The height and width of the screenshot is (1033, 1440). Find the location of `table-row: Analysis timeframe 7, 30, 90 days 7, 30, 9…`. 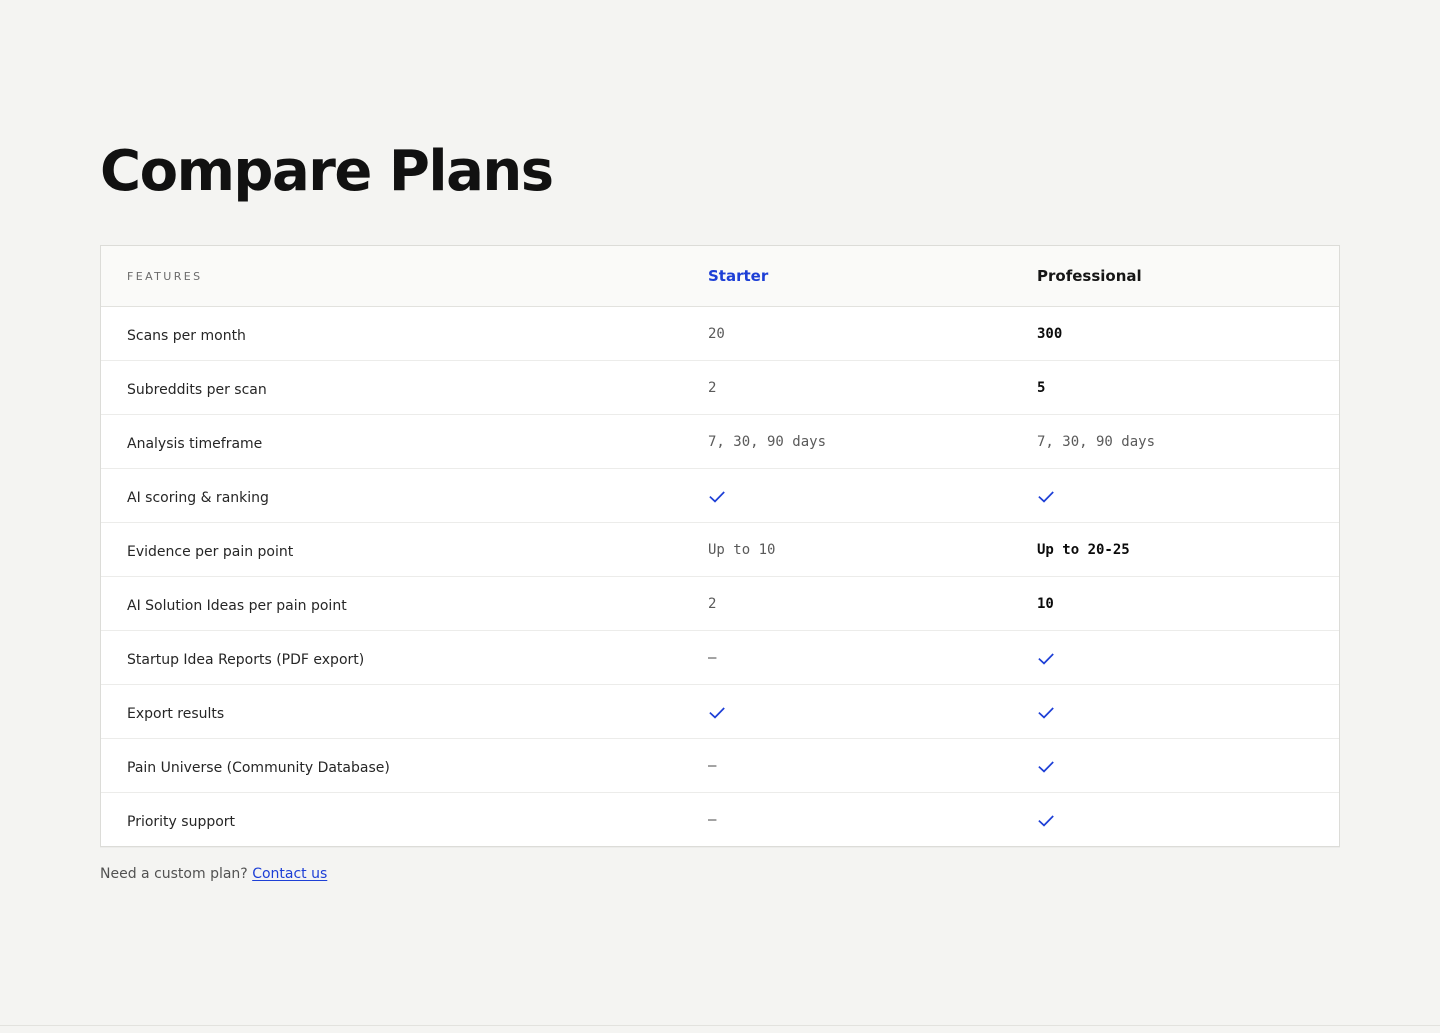

table-row: Analysis timeframe 7, 30, 90 days 7, 30, 9… is located at coordinates (720, 442).